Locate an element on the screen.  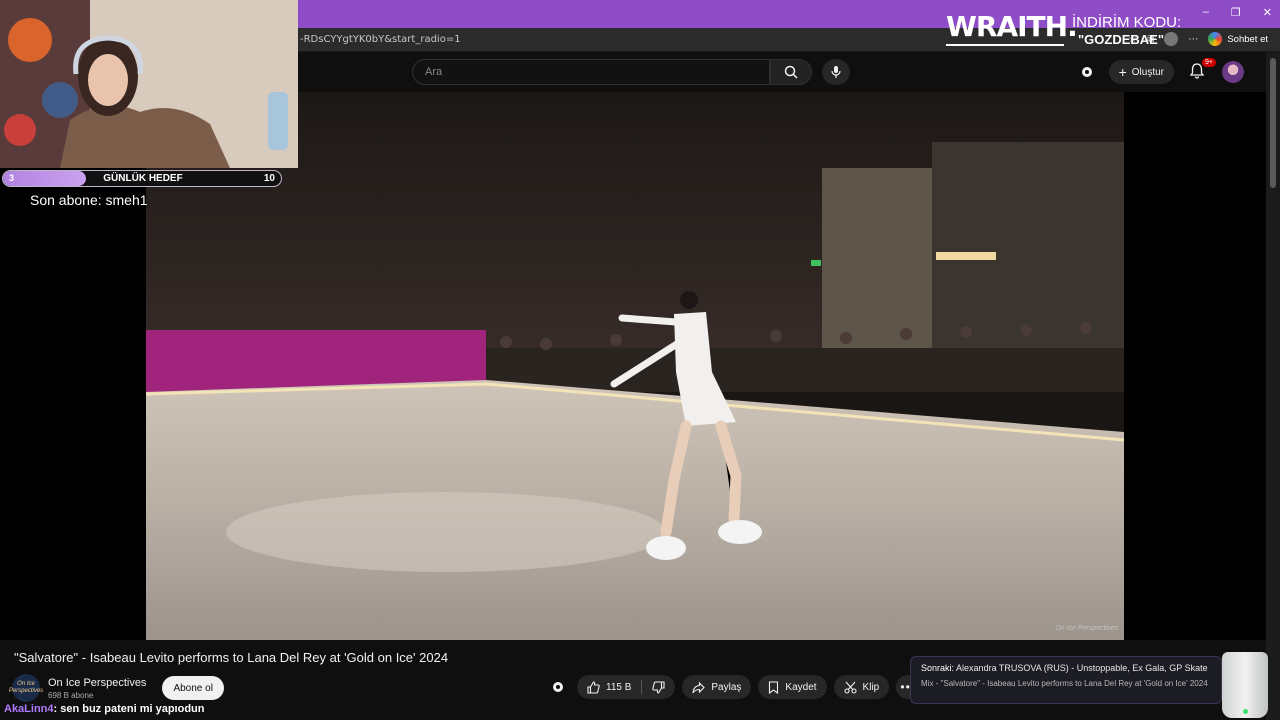
scissors-icon is located at coordinates (850, 687).